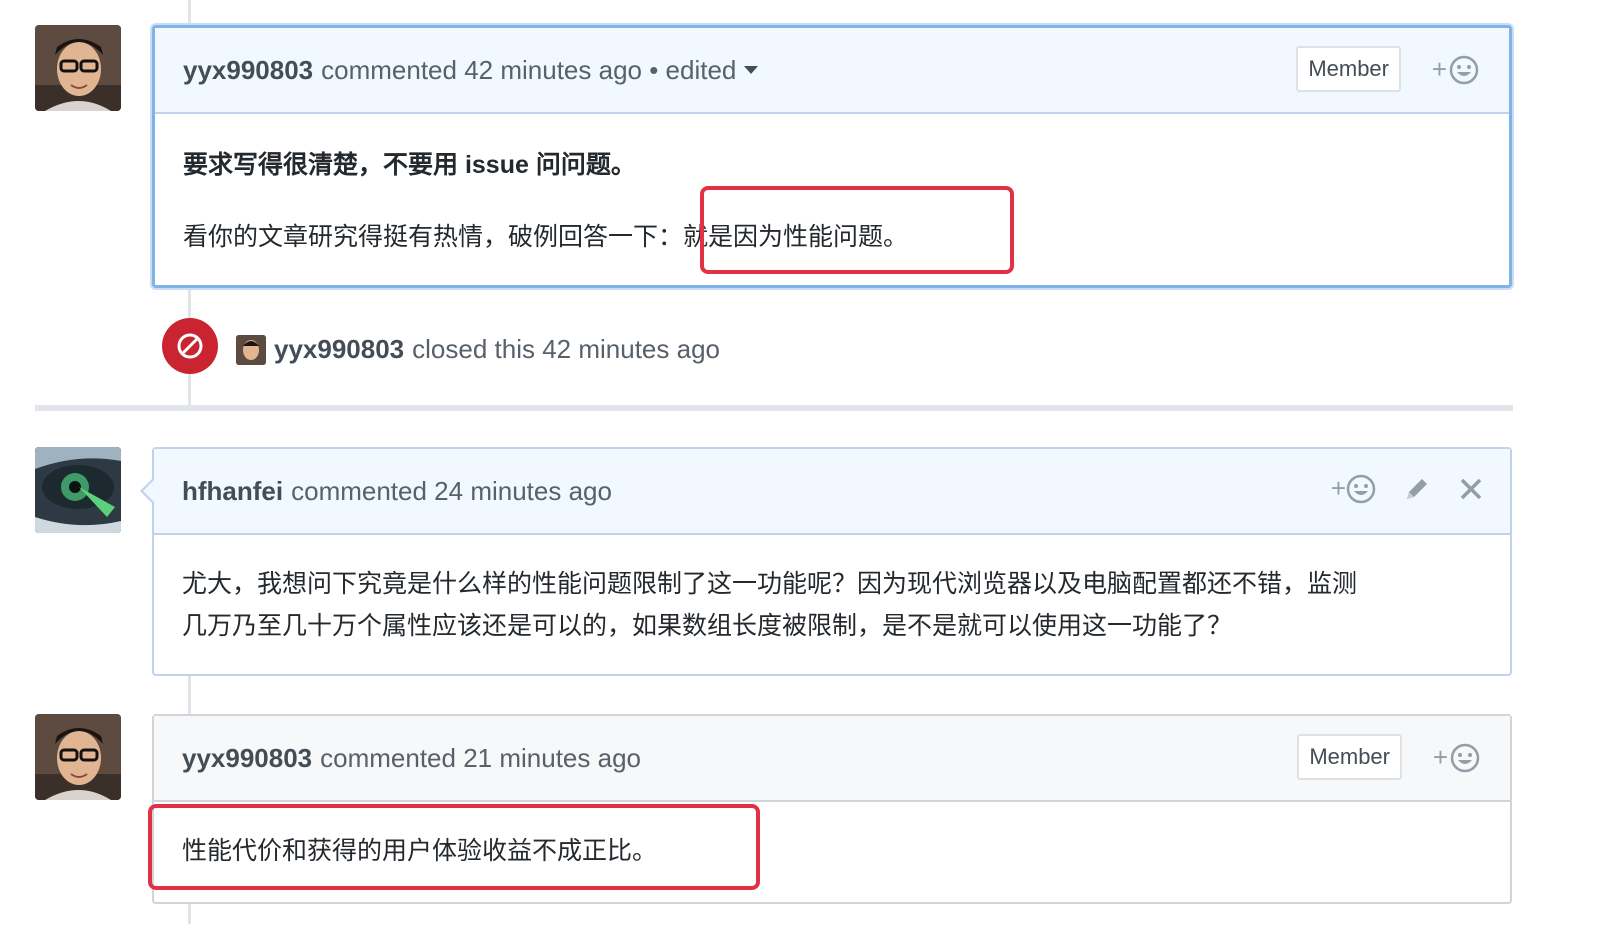 This screenshot has height=944, width=1598. I want to click on pencil-icon, so click(1417, 489).